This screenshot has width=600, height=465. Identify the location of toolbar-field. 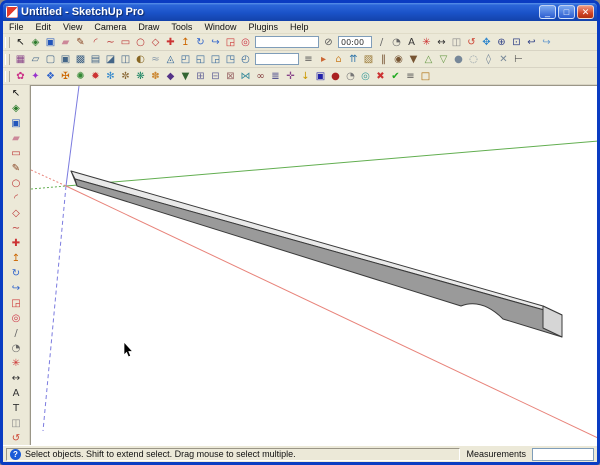
(287, 42).